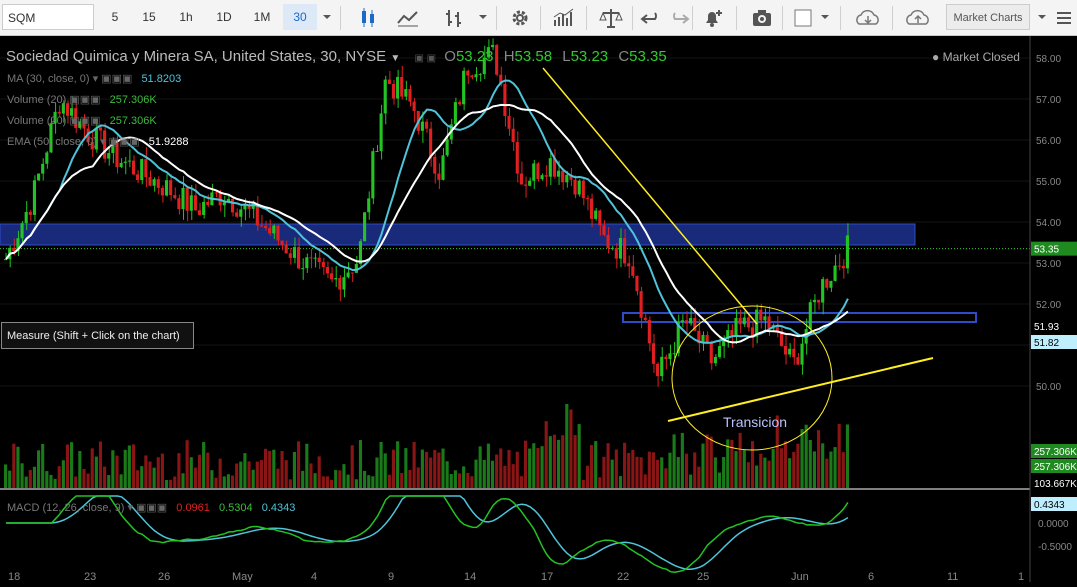  Describe the element at coordinates (115, 17) in the screenshot. I see `interval-5: 5` at that location.